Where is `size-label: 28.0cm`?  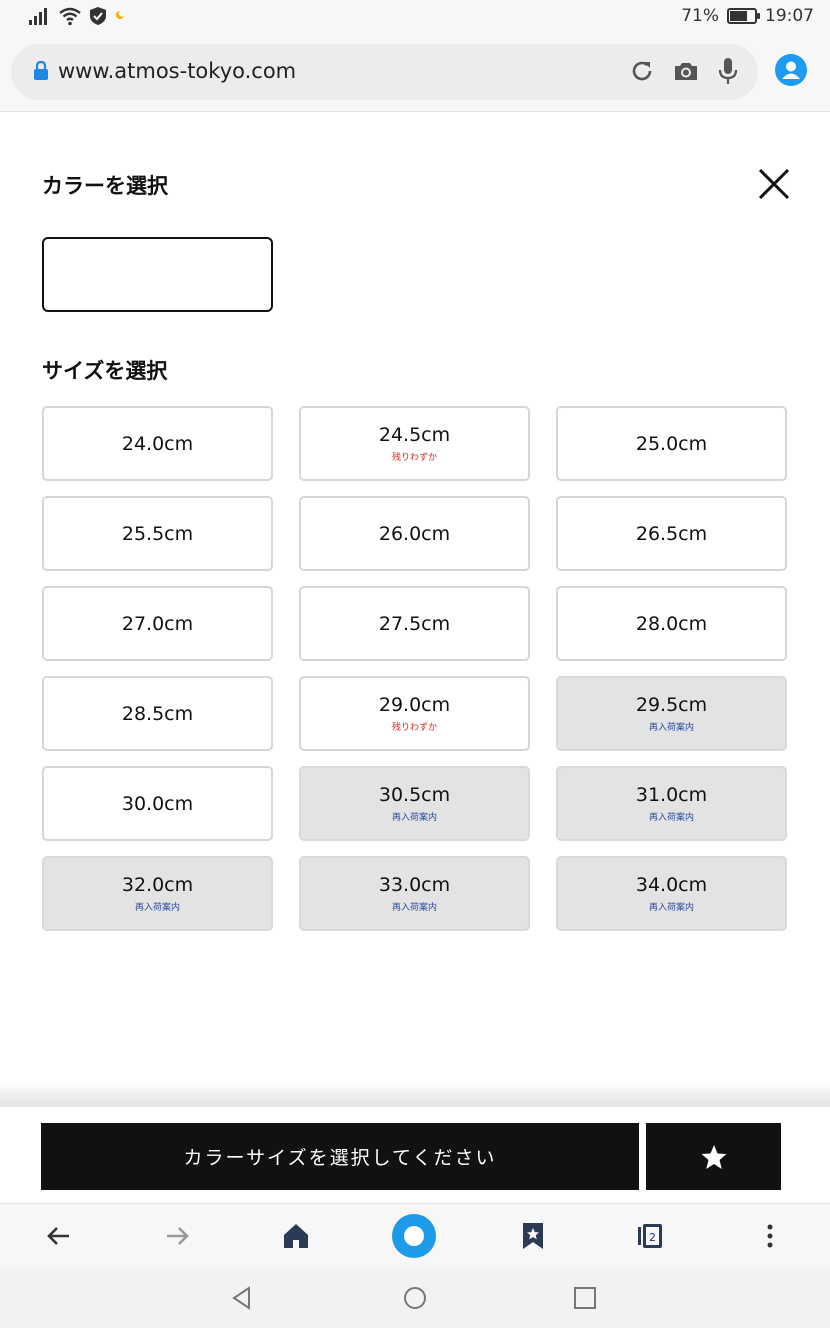
size-label: 28.0cm is located at coordinates (671, 623).